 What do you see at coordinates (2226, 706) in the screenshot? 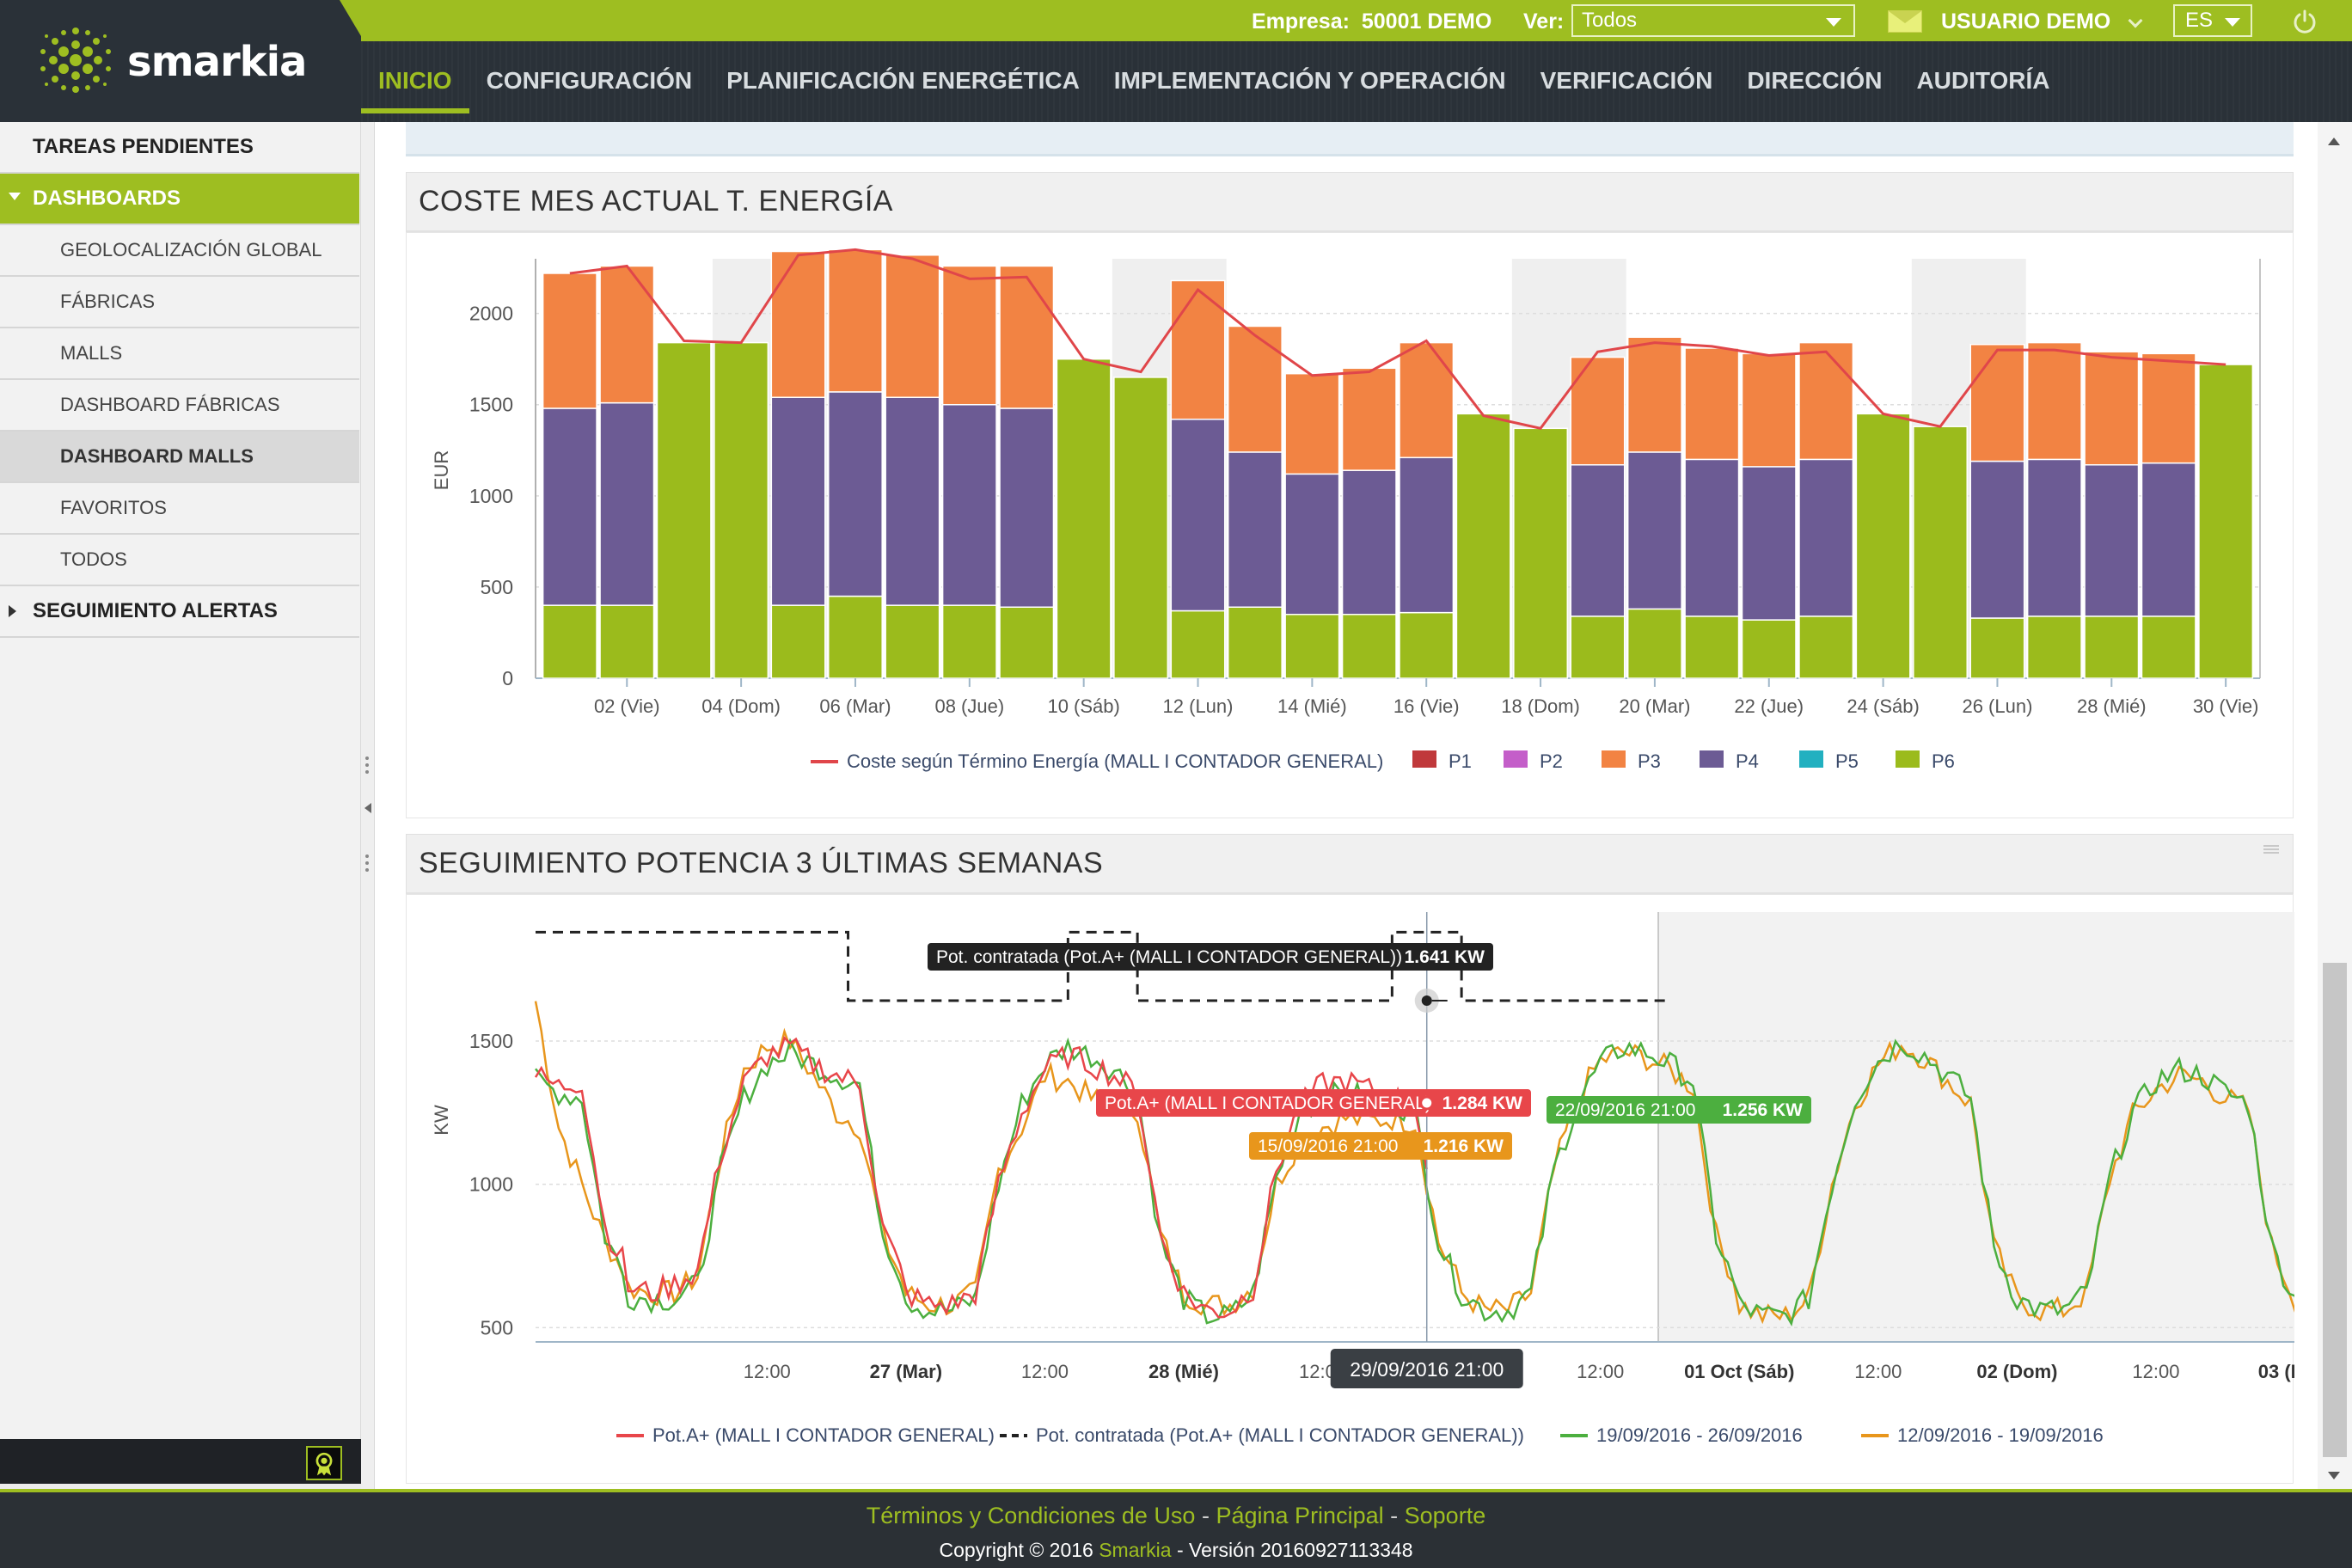
I see `x-tick-label: 30 (Vie)` at bounding box center [2226, 706].